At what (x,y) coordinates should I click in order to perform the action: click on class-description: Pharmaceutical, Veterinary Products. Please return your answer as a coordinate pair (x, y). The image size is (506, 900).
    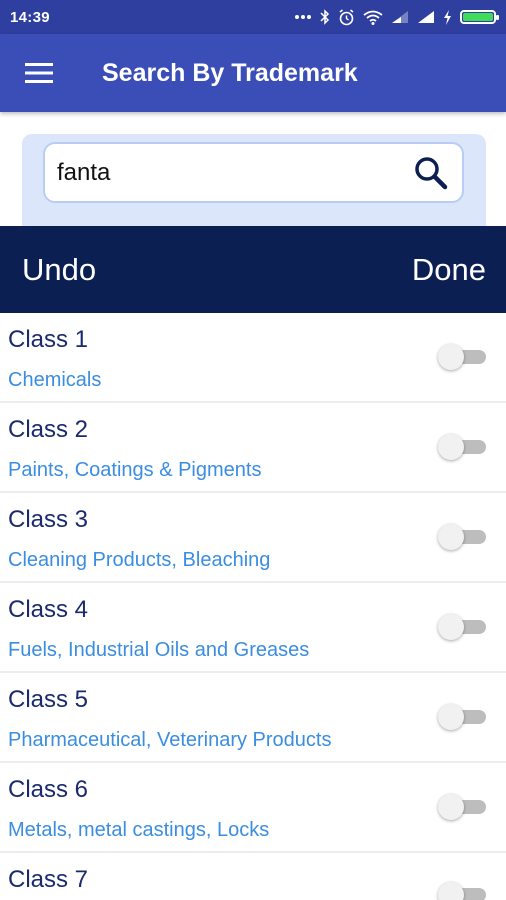
    Looking at the image, I should click on (170, 740).